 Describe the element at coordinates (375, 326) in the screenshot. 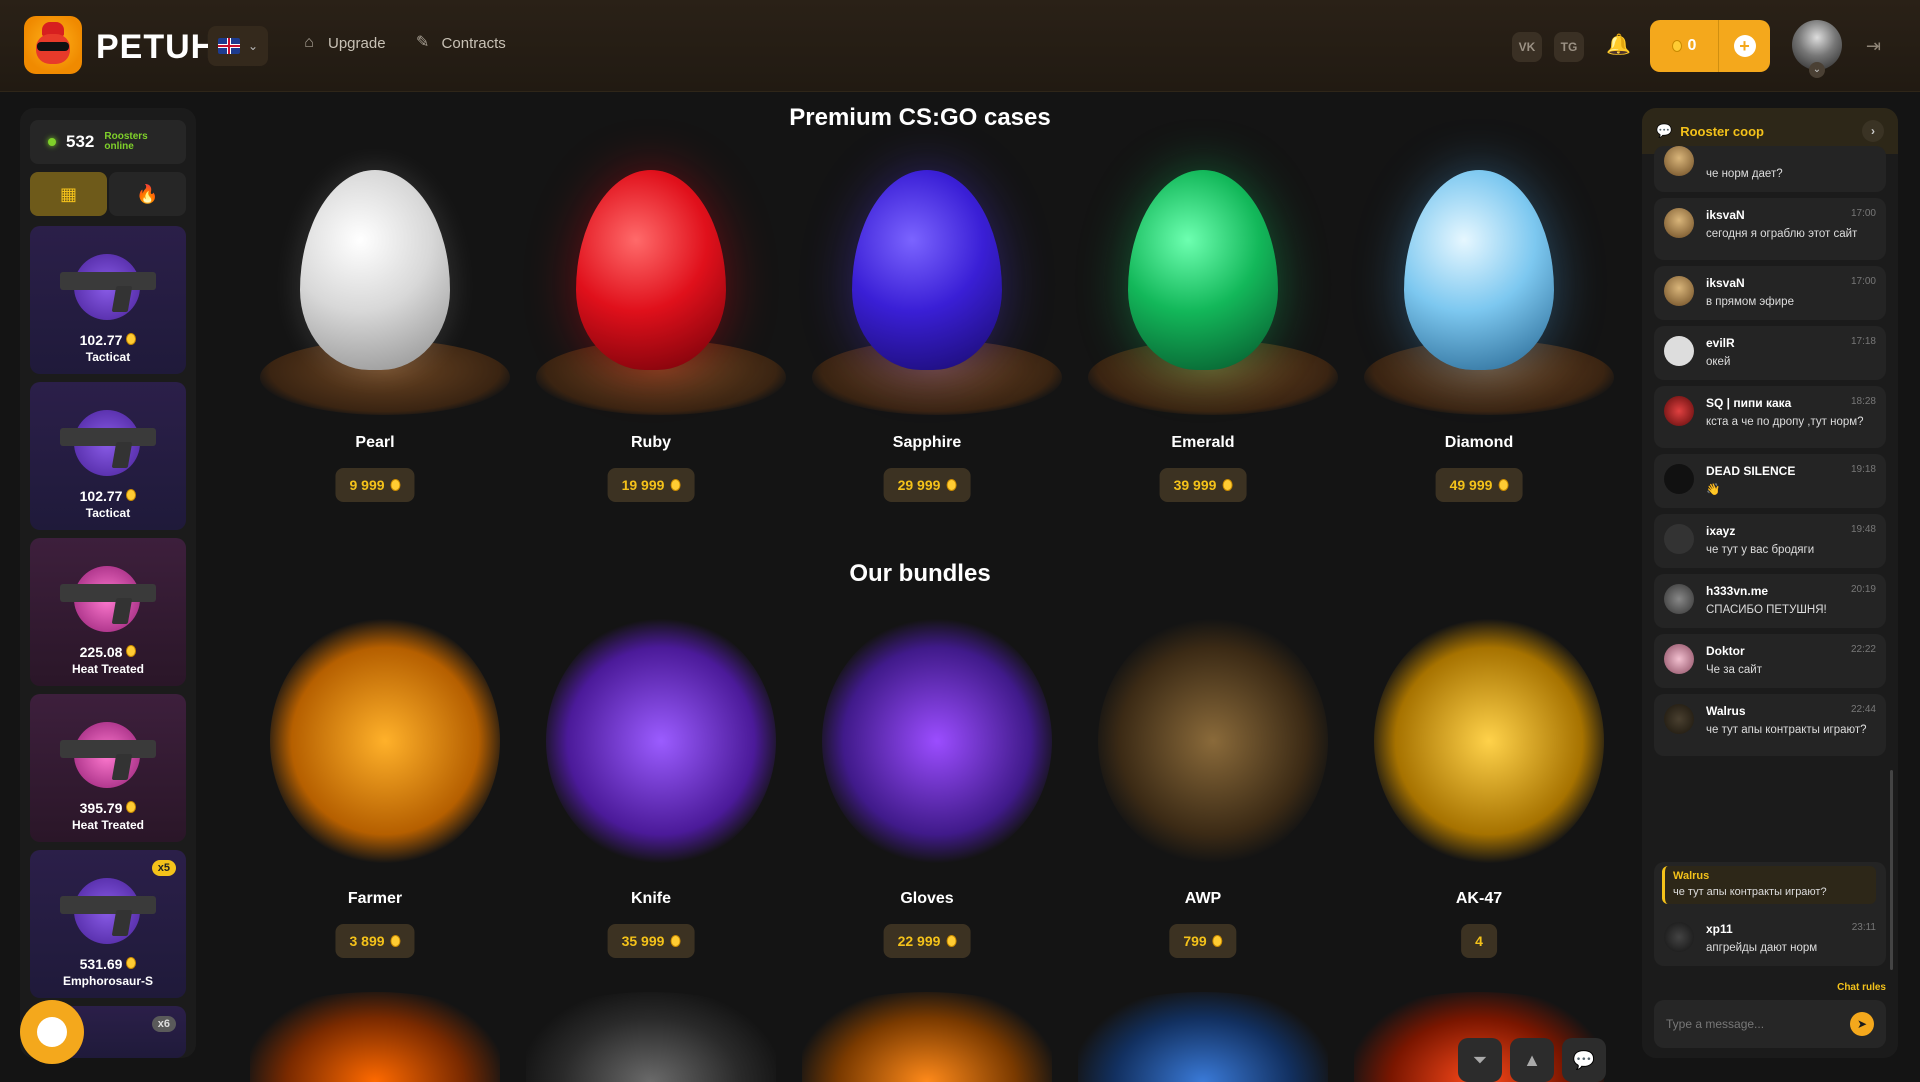

I see `case-card-pearl: Pearl 9 999` at that location.